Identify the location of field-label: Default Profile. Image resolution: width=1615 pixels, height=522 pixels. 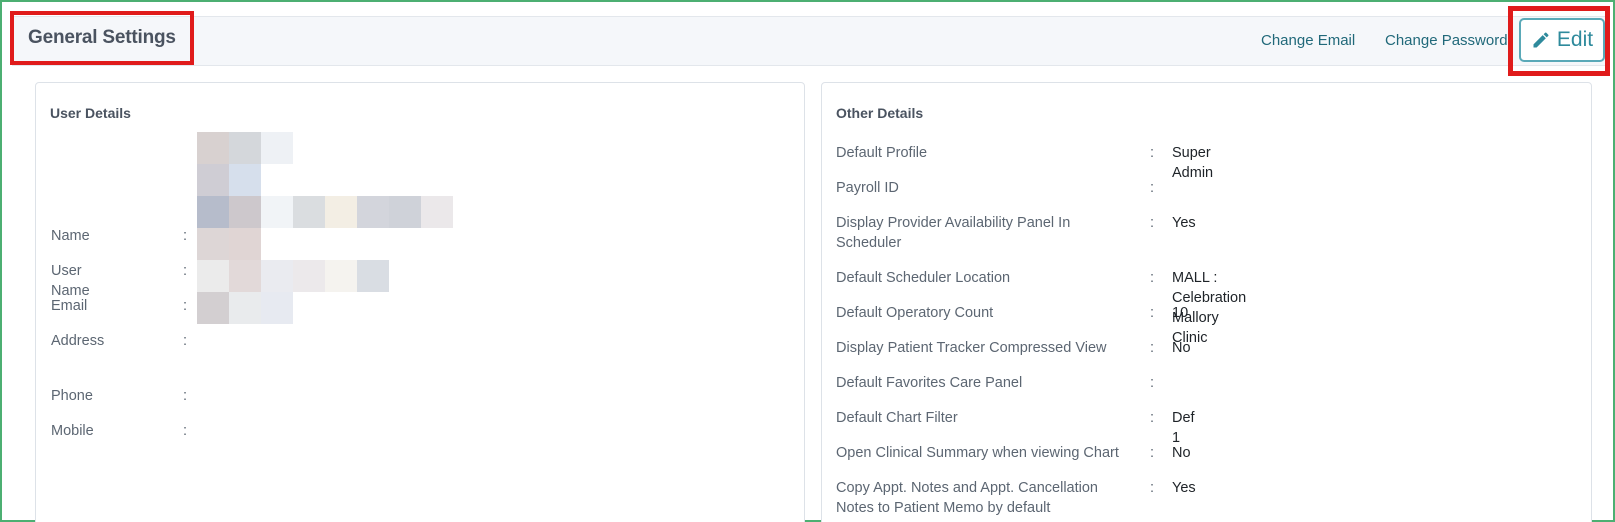
(882, 153).